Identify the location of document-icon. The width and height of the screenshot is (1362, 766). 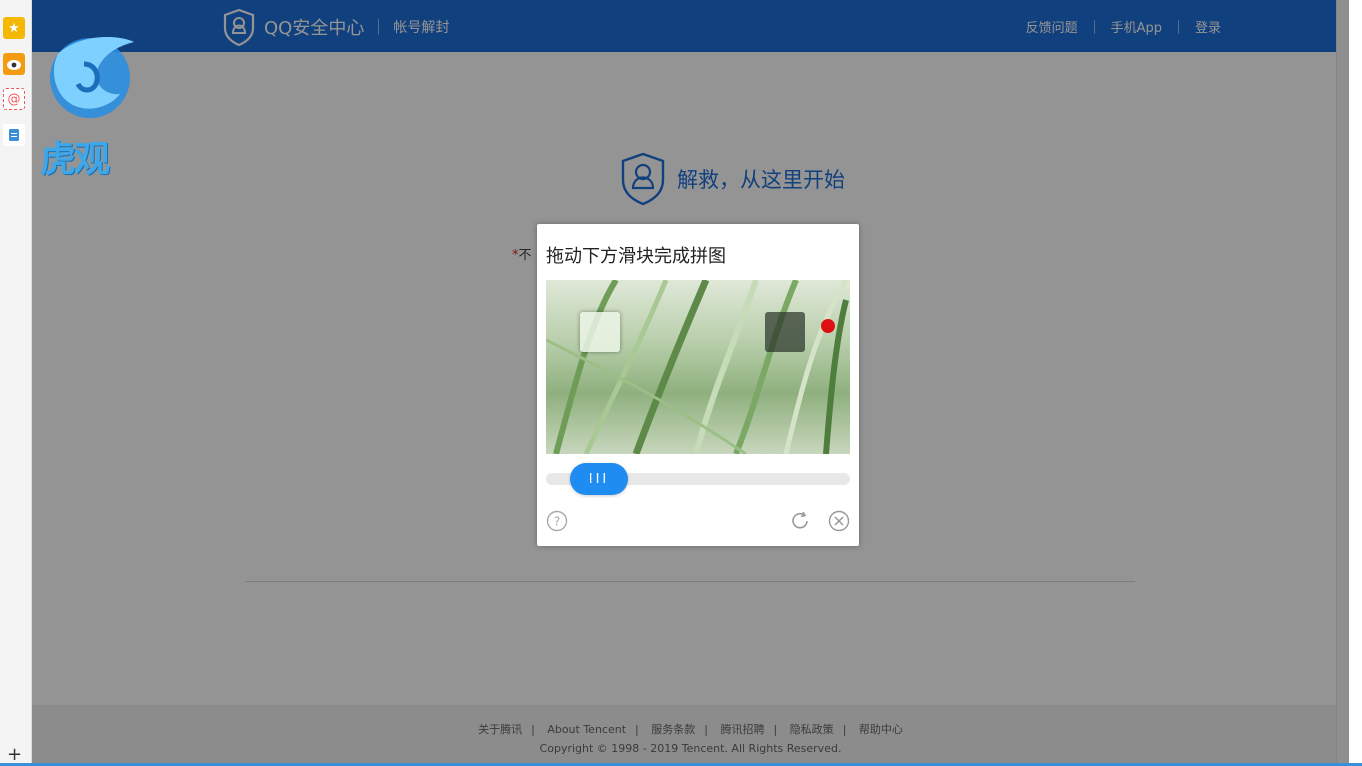
(14, 135).